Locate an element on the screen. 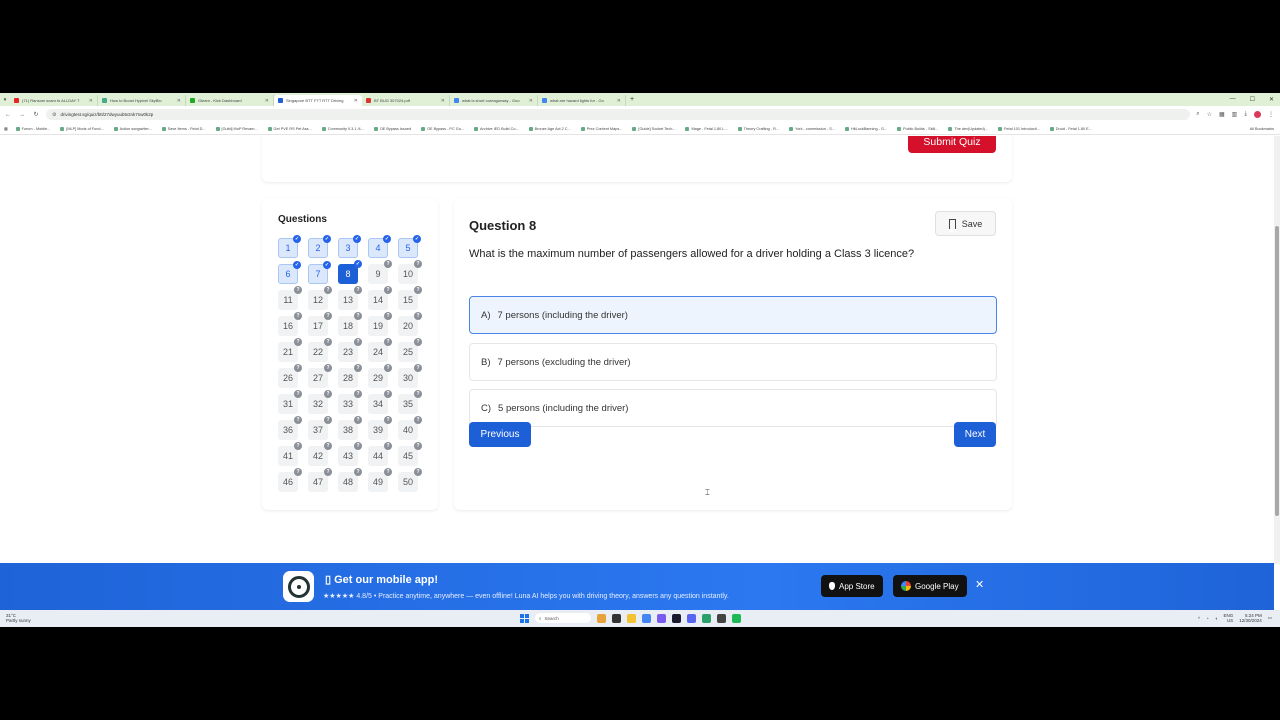 This screenshot has width=1280, height=720. notifications-icon: ▭ is located at coordinates (1270, 618).